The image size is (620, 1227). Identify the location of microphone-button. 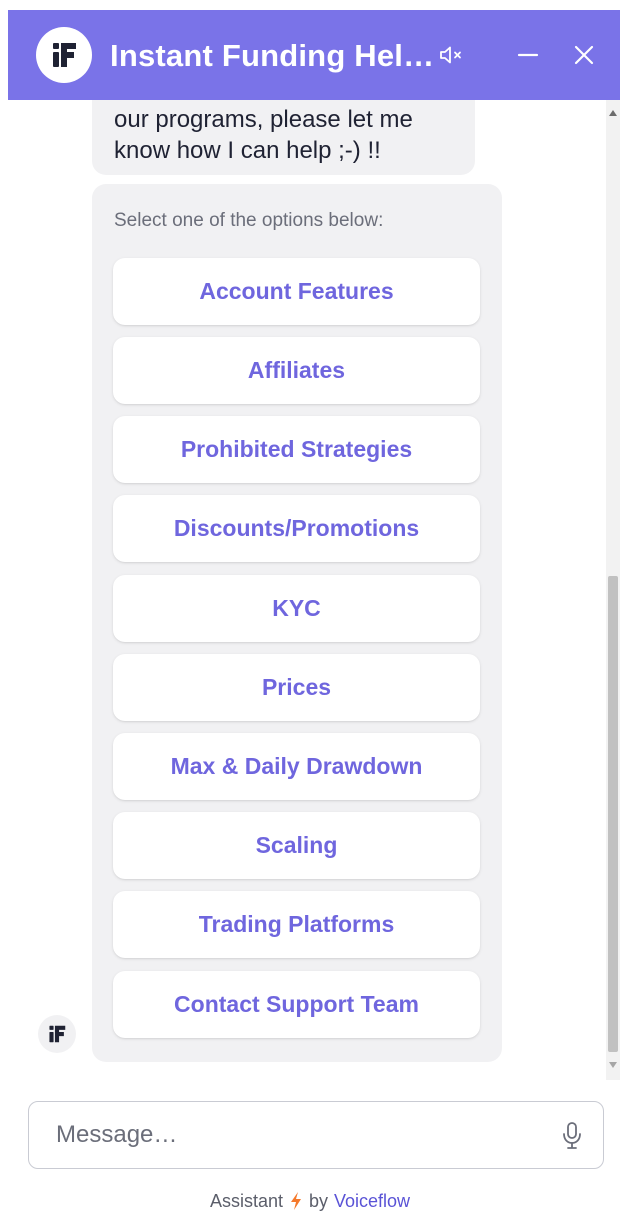
(572, 1136).